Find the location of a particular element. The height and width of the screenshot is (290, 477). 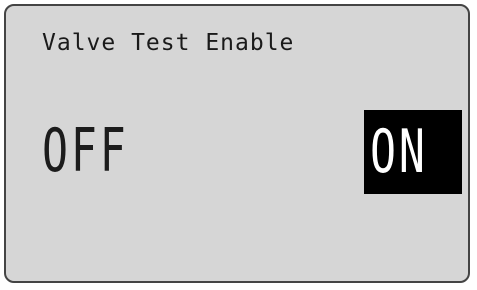

option-on-selected-highlight: ON is located at coordinates (413, 152).